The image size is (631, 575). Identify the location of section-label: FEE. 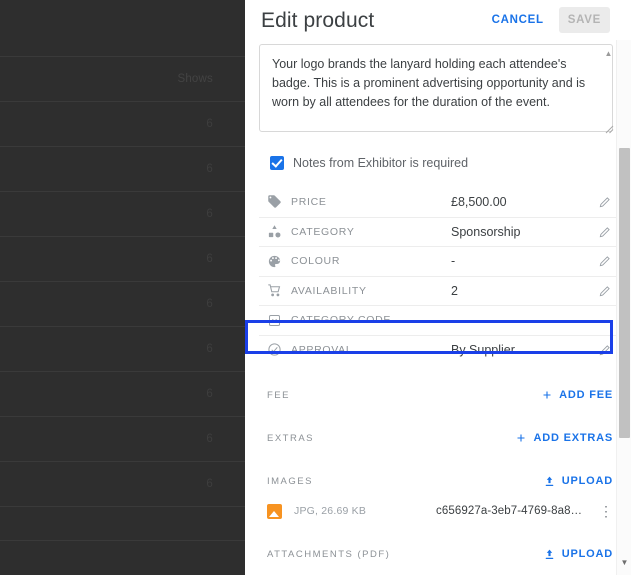
(278, 395).